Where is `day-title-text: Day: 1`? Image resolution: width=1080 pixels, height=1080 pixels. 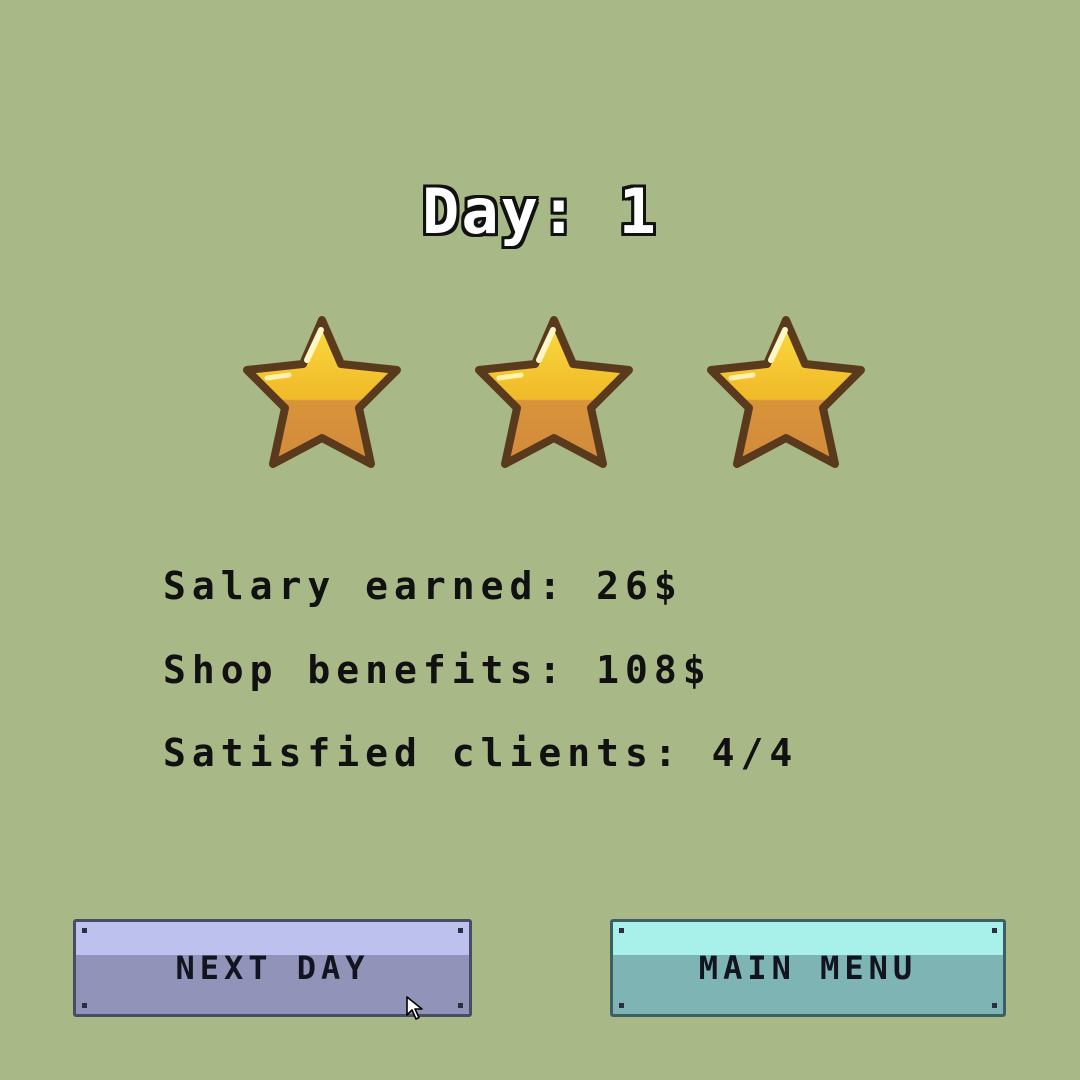 day-title-text: Day: 1 is located at coordinates (540, 211).